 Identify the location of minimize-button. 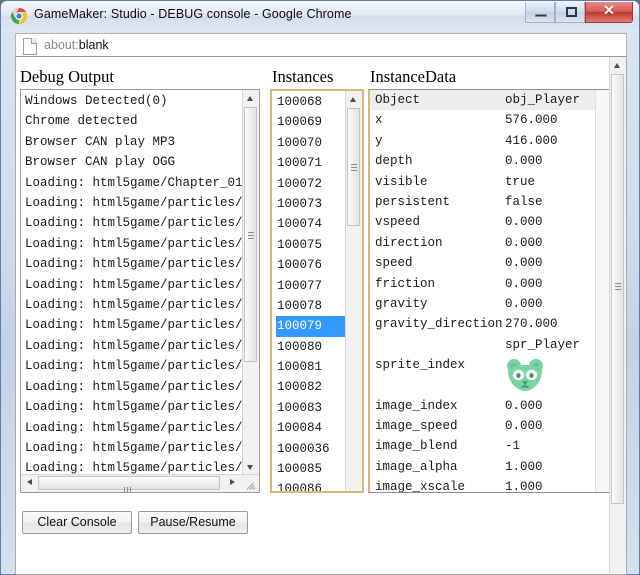
(540, 12).